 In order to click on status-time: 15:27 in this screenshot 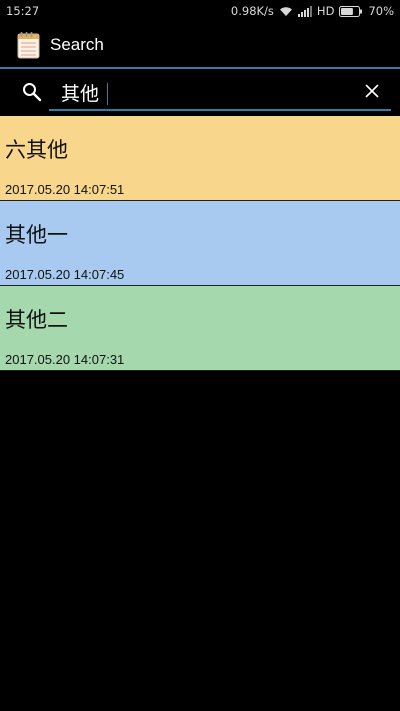, I will do `click(23, 11)`.